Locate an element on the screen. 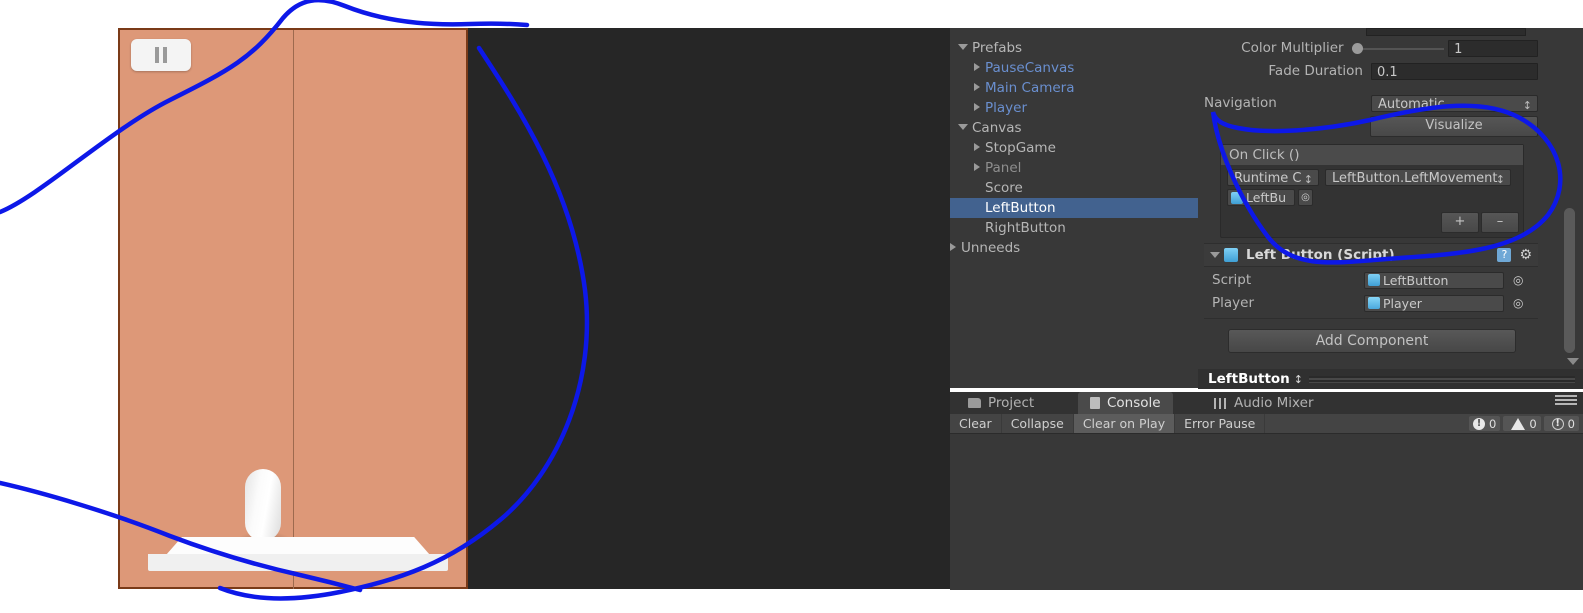  hierarchy-item-label: Player is located at coordinates (1006, 108).